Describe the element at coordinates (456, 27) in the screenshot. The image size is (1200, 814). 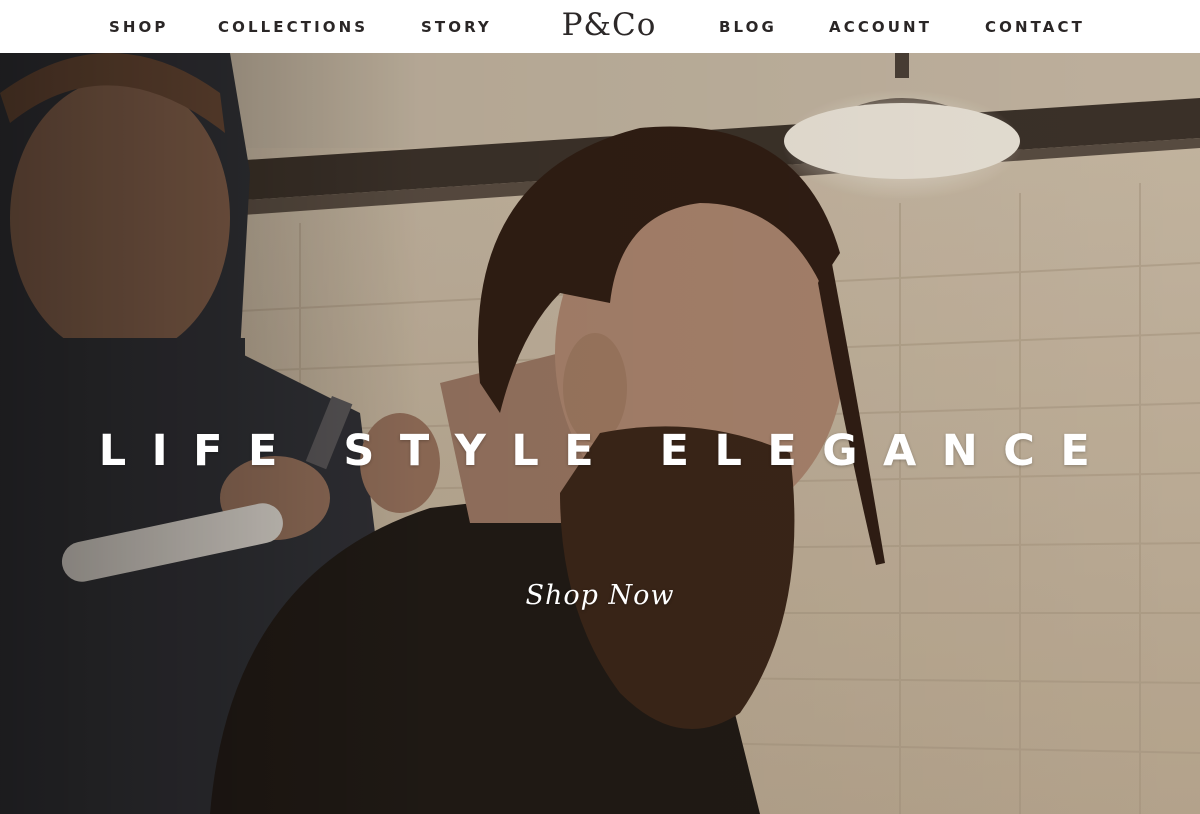
I see `nav-link-story: STORY` at that location.